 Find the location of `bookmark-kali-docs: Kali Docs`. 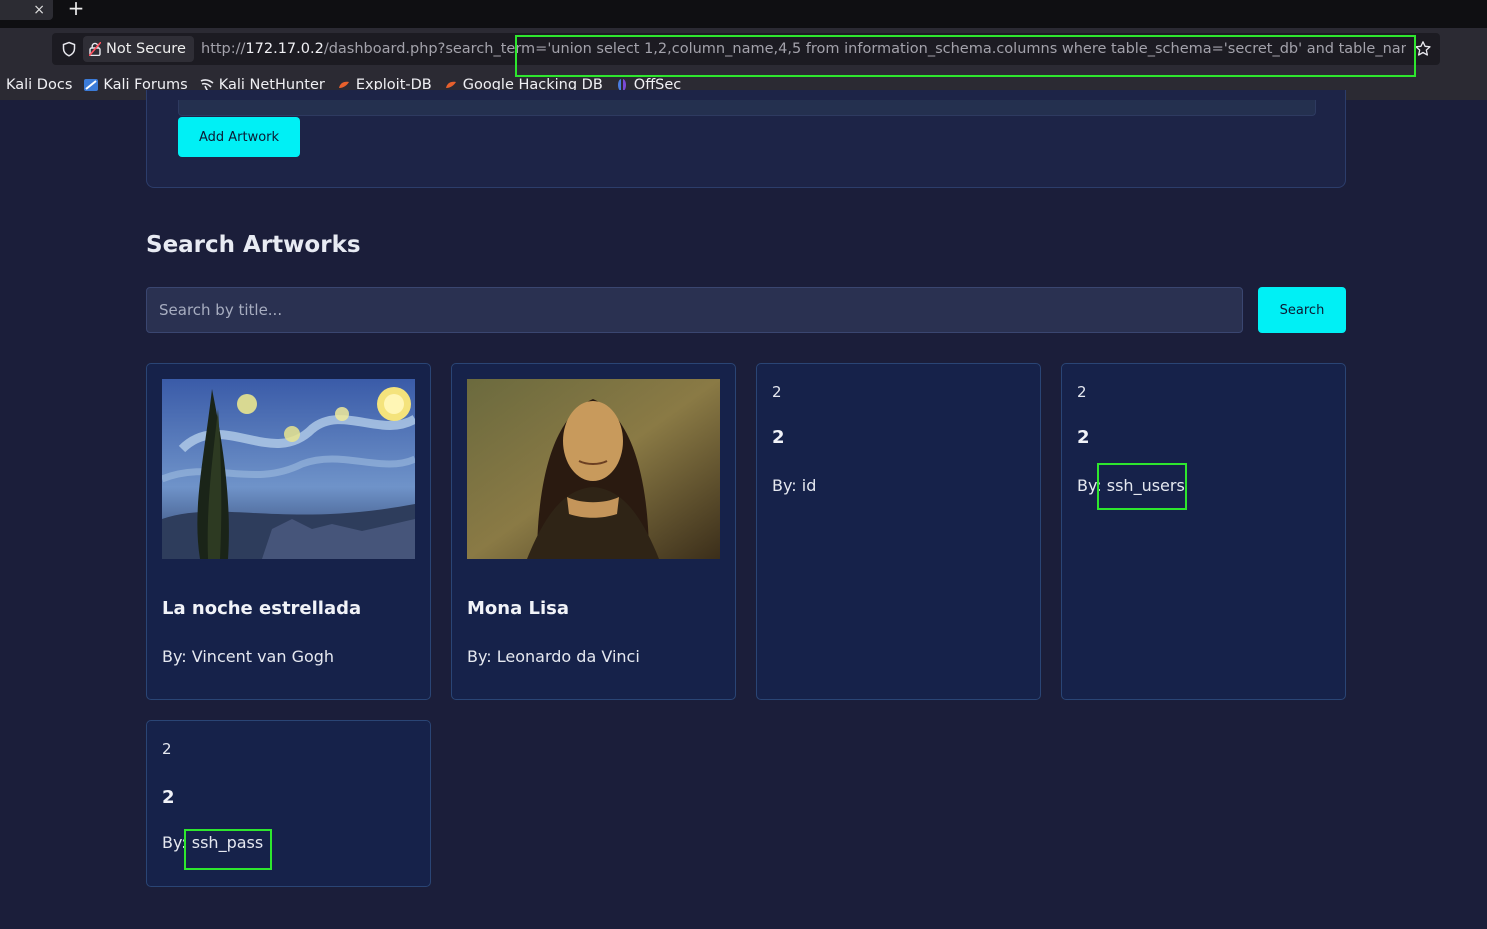

bookmark-kali-docs: Kali Docs is located at coordinates (39, 85).